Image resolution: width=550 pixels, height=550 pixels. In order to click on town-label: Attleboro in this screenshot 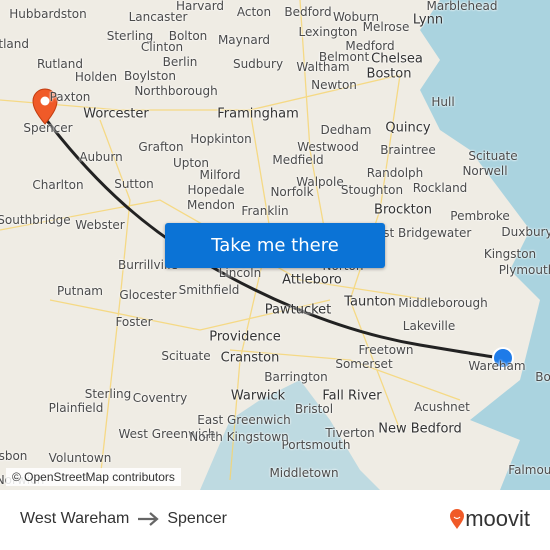, I will do `click(312, 280)`.